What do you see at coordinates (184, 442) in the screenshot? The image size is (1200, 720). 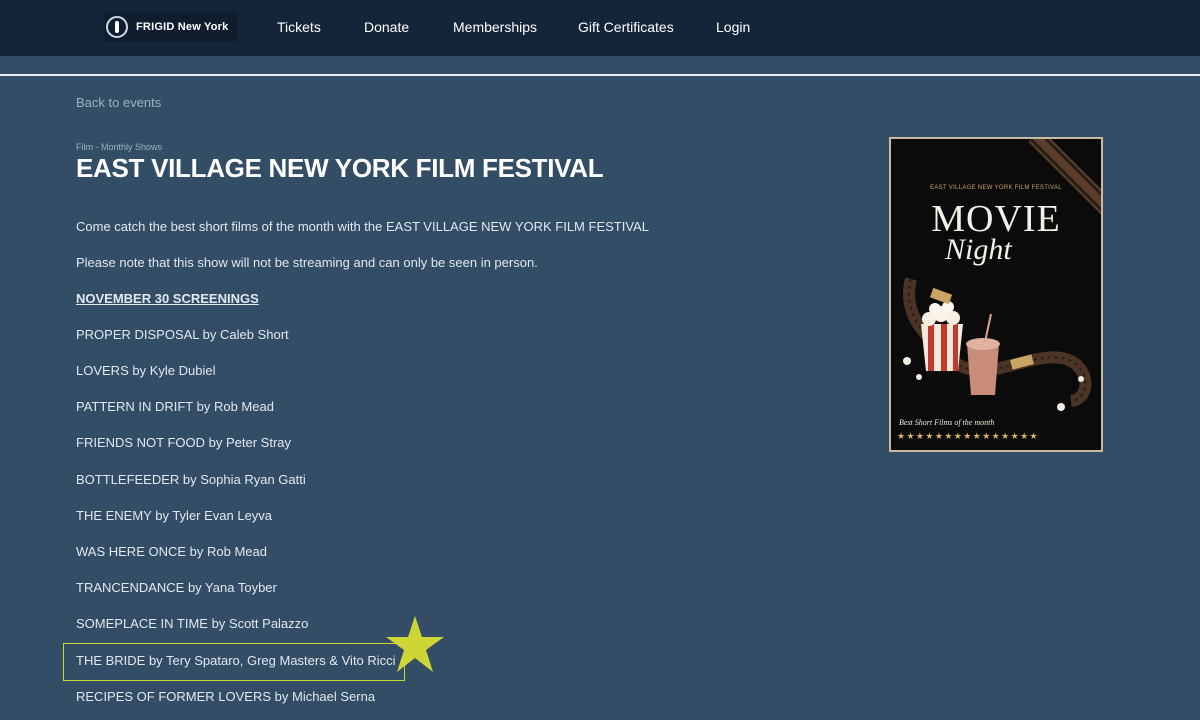 I see `film-list-item: FRIENDS NOT FOOD by Peter Stray` at bounding box center [184, 442].